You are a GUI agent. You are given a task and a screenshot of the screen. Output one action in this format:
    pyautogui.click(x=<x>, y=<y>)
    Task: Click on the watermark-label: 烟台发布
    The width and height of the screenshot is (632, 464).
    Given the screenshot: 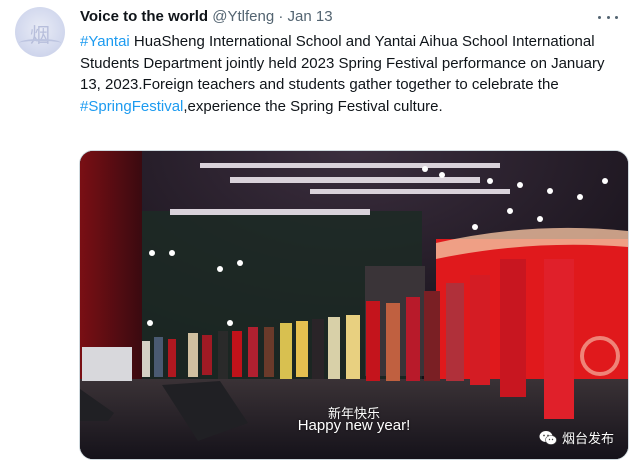 What is the action you would take?
    pyautogui.click(x=587, y=439)
    